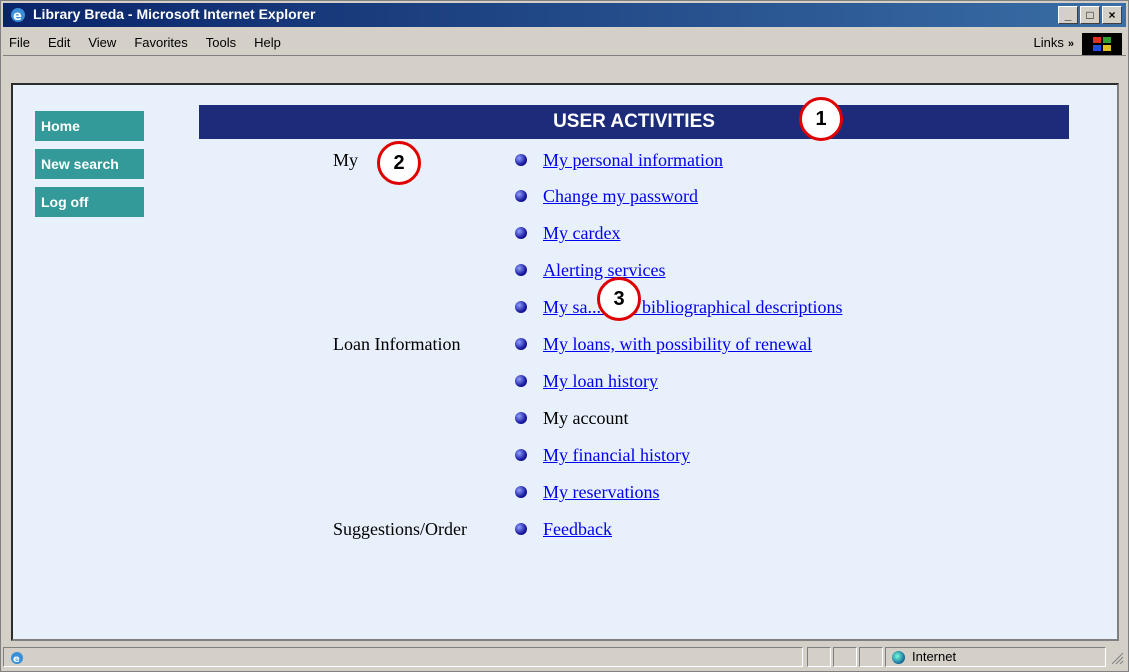 This screenshot has width=1129, height=672. I want to click on minimize-button: _, so click(1068, 15).